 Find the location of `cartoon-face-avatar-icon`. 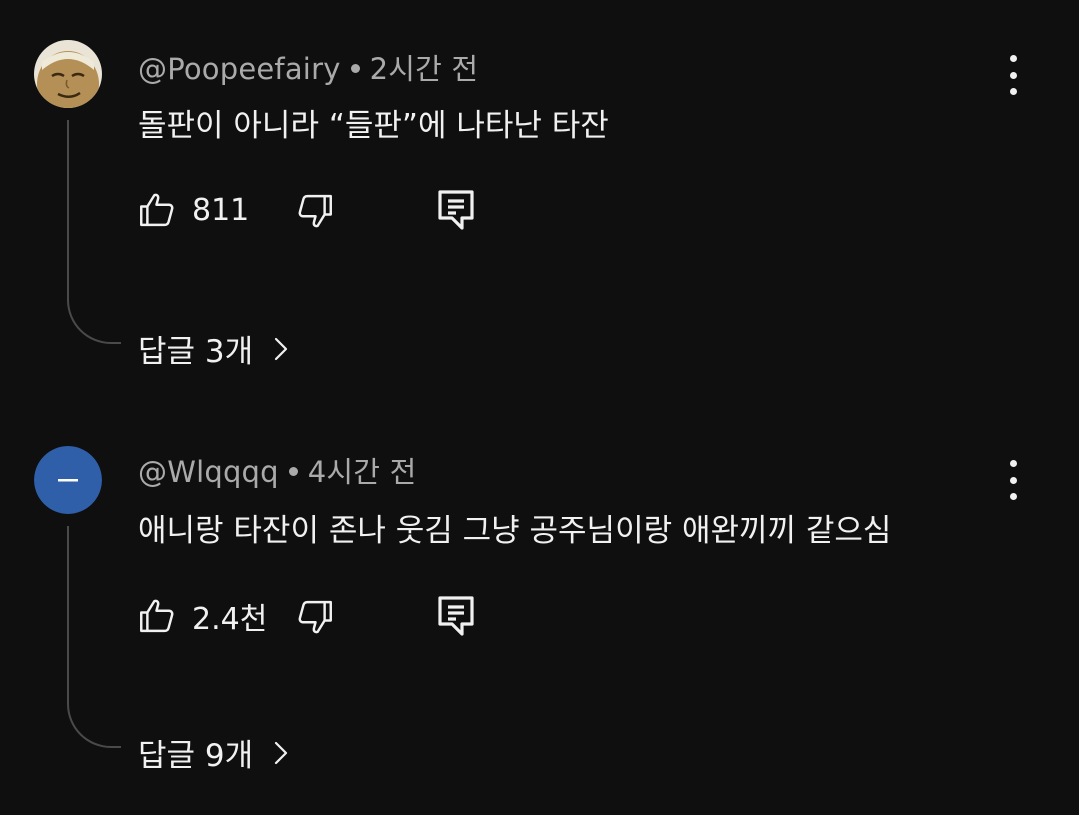

cartoon-face-avatar-icon is located at coordinates (68, 74).